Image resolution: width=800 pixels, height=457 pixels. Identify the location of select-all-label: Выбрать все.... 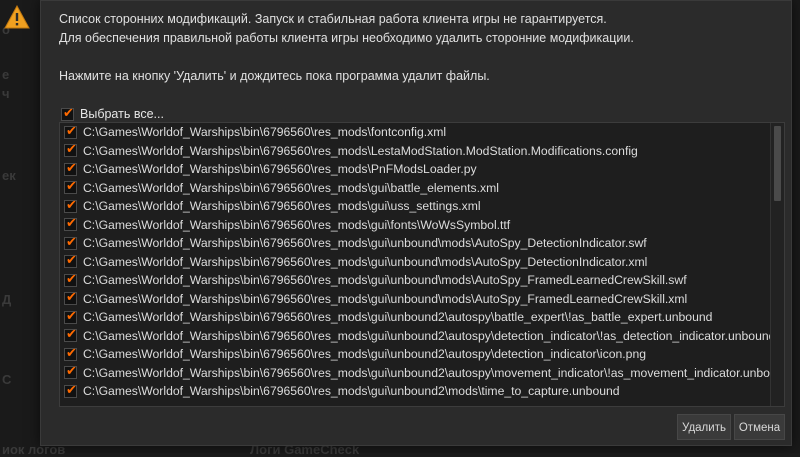
(122, 114).